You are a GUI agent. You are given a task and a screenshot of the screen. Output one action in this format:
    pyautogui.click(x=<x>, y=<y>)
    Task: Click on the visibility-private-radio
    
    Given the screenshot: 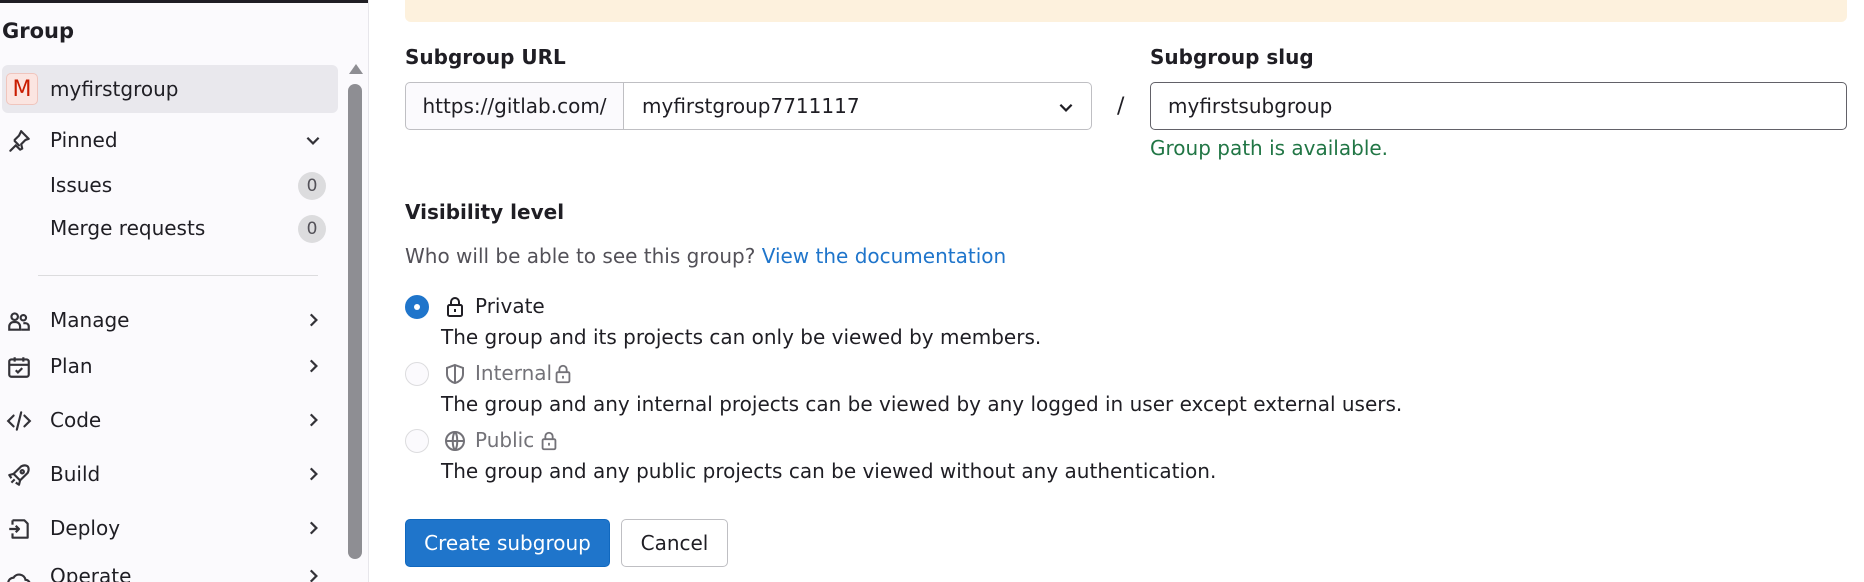 What is the action you would take?
    pyautogui.click(x=417, y=307)
    